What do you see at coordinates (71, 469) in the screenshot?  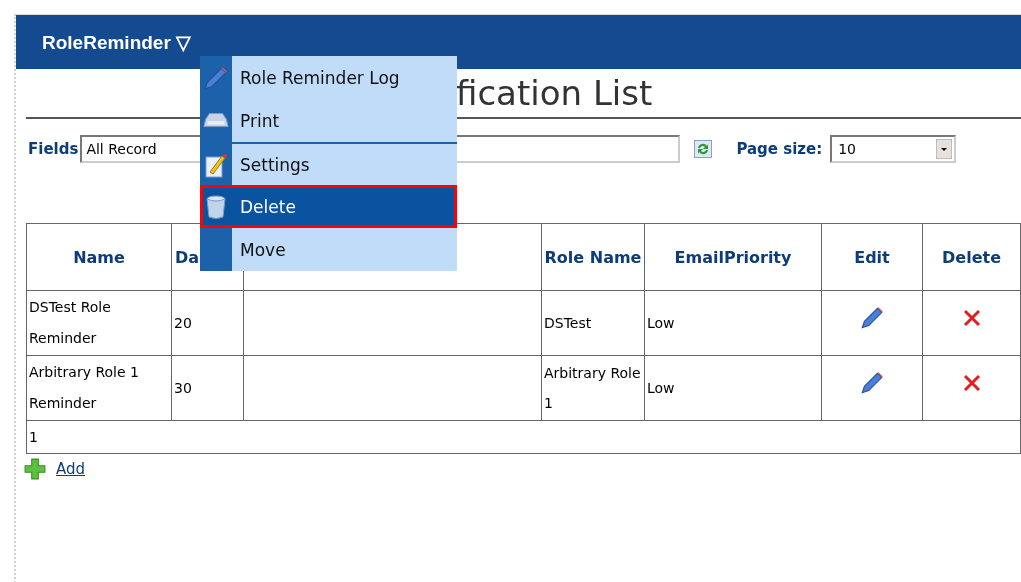 I see `add-link: Add` at bounding box center [71, 469].